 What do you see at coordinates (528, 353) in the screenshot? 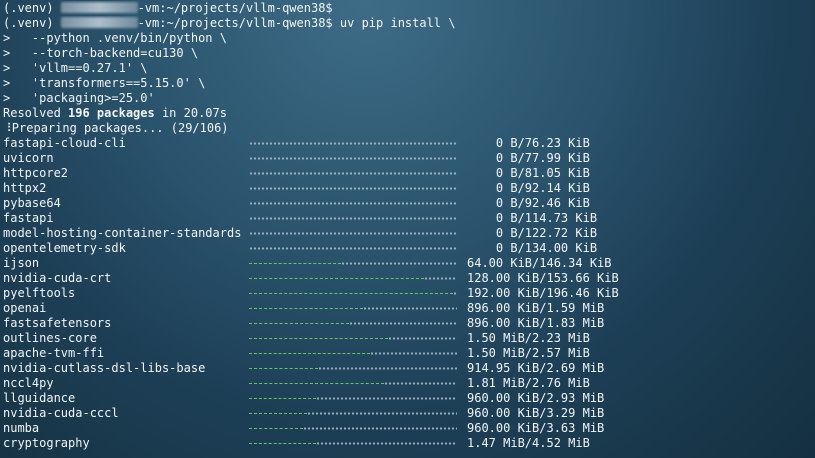
I see `package-size: 1.50 MiB/2.57 MiB` at bounding box center [528, 353].